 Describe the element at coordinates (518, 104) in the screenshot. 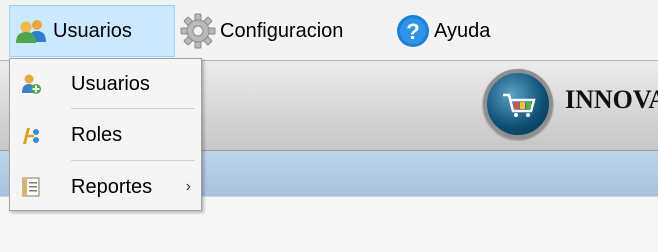

I see `cart-logo-icon` at that location.